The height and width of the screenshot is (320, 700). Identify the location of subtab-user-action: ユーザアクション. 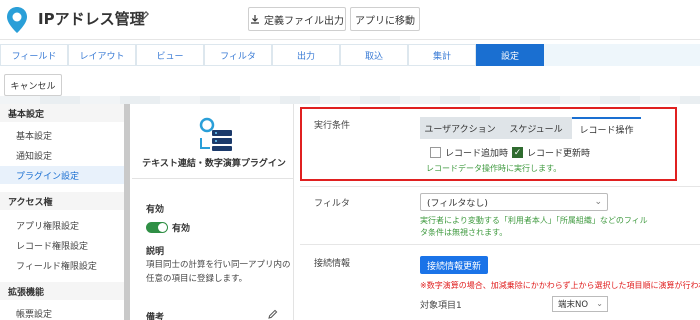
(460, 128).